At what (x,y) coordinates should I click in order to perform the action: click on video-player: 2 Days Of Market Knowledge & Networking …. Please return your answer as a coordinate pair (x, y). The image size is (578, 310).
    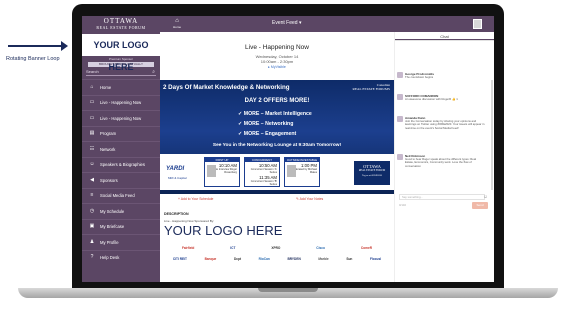
    Looking at the image, I should click on (277, 137).